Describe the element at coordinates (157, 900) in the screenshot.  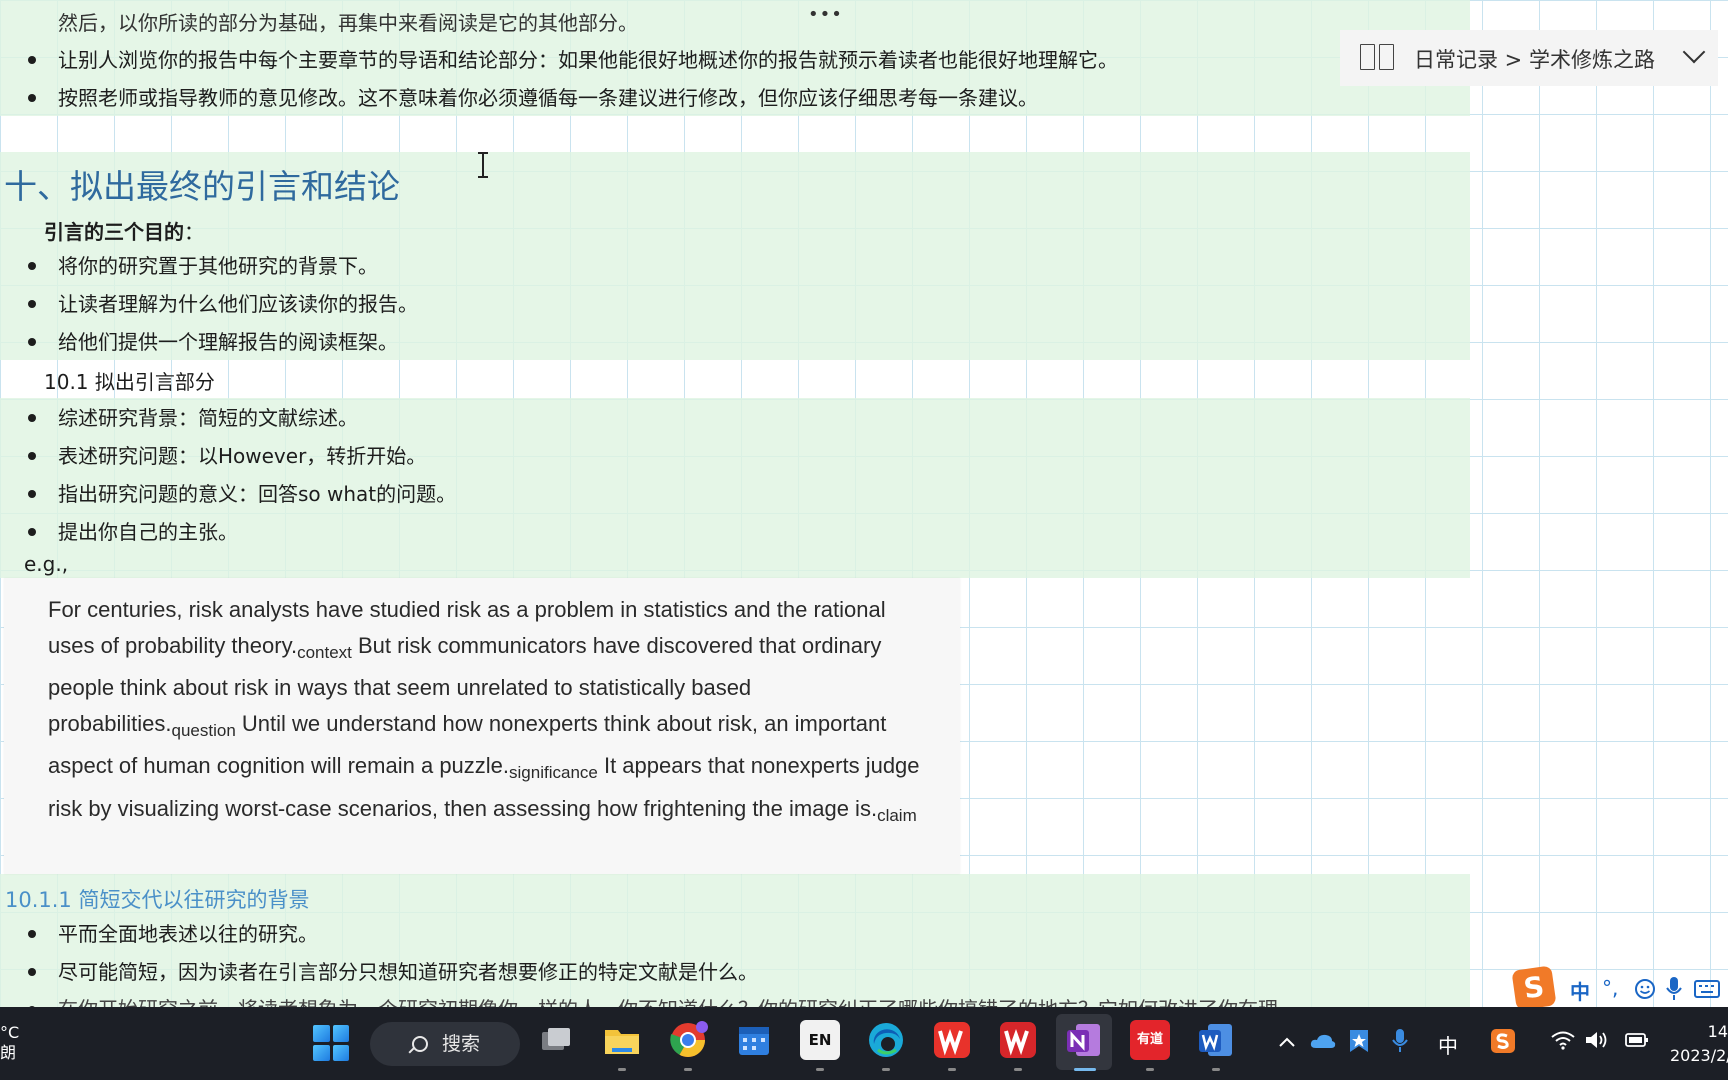
I see `subsubsection-heading: 10.1.1 简短交代以往研究的背景` at that location.